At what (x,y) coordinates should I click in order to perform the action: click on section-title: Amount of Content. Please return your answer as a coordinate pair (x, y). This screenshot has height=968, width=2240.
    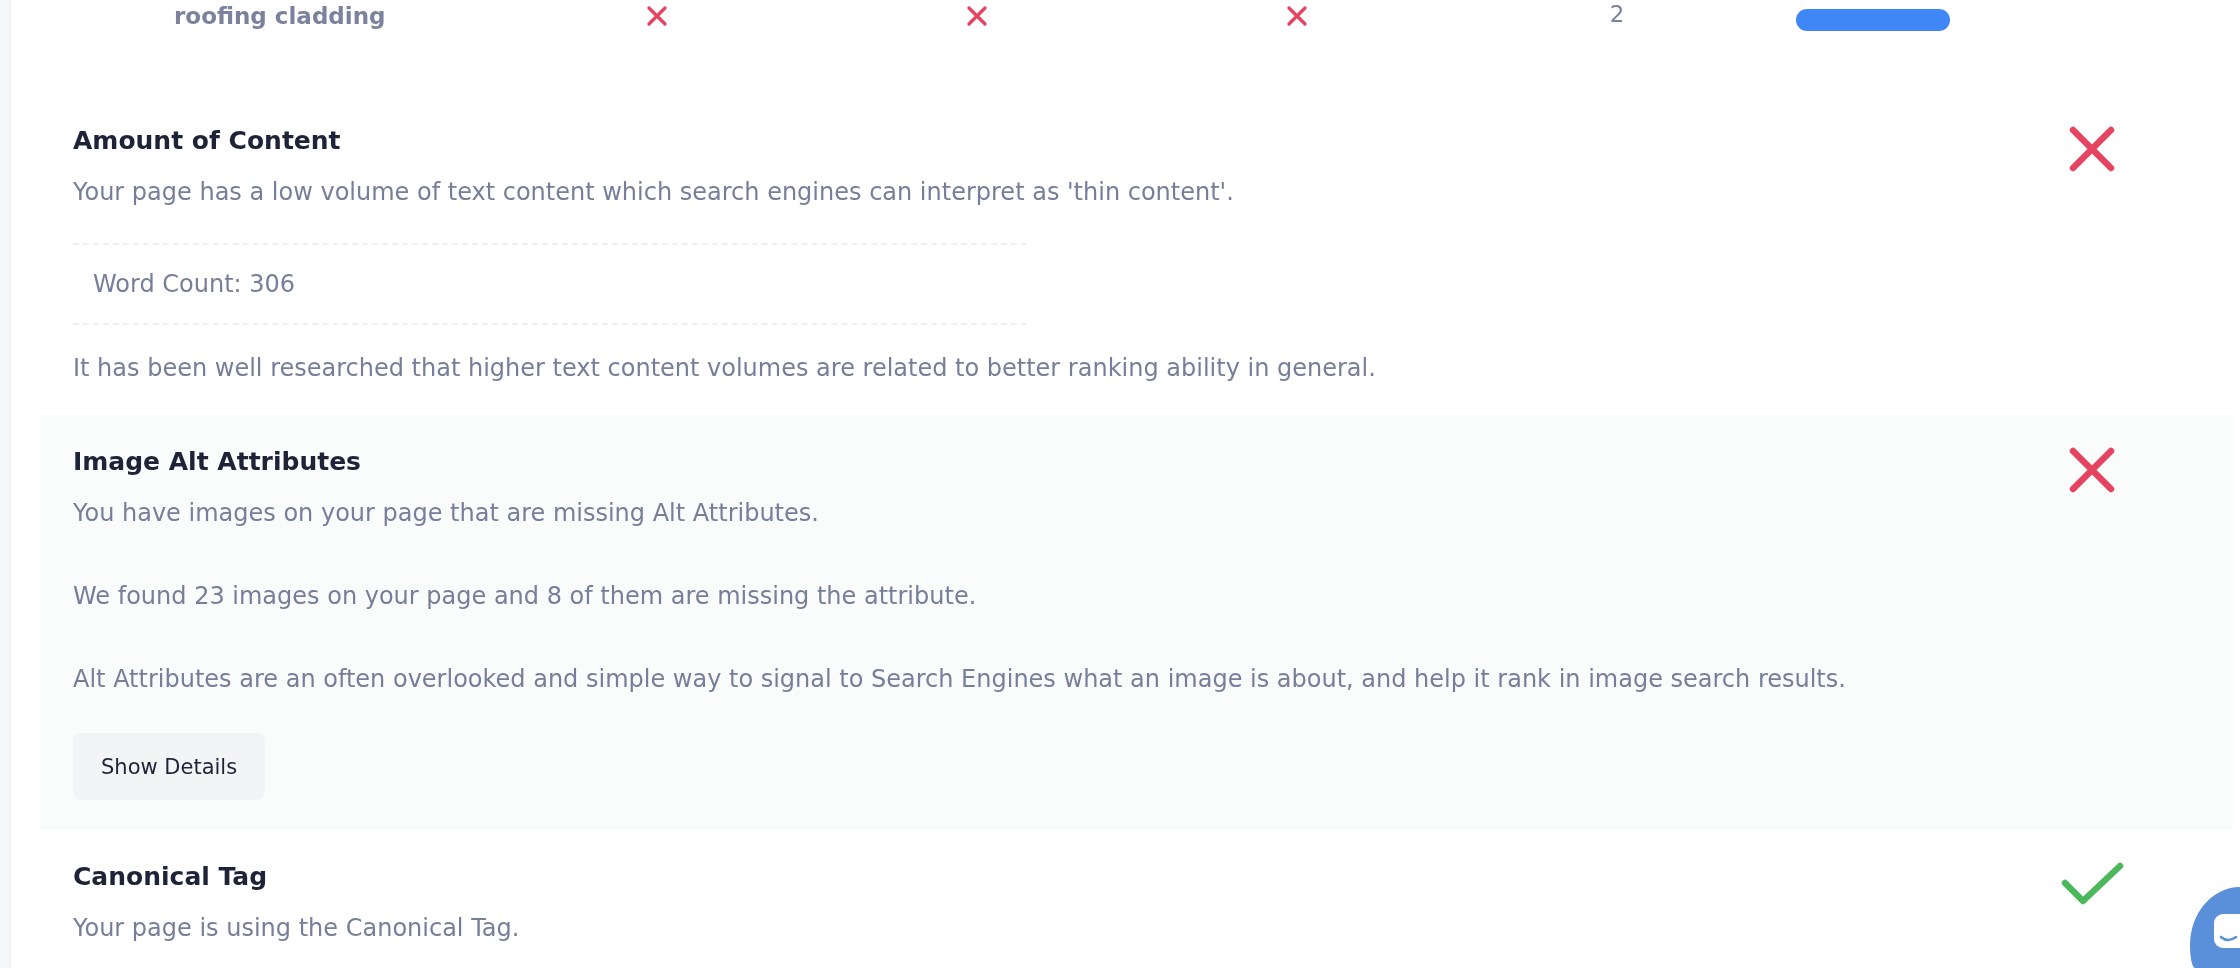
    Looking at the image, I should click on (207, 141).